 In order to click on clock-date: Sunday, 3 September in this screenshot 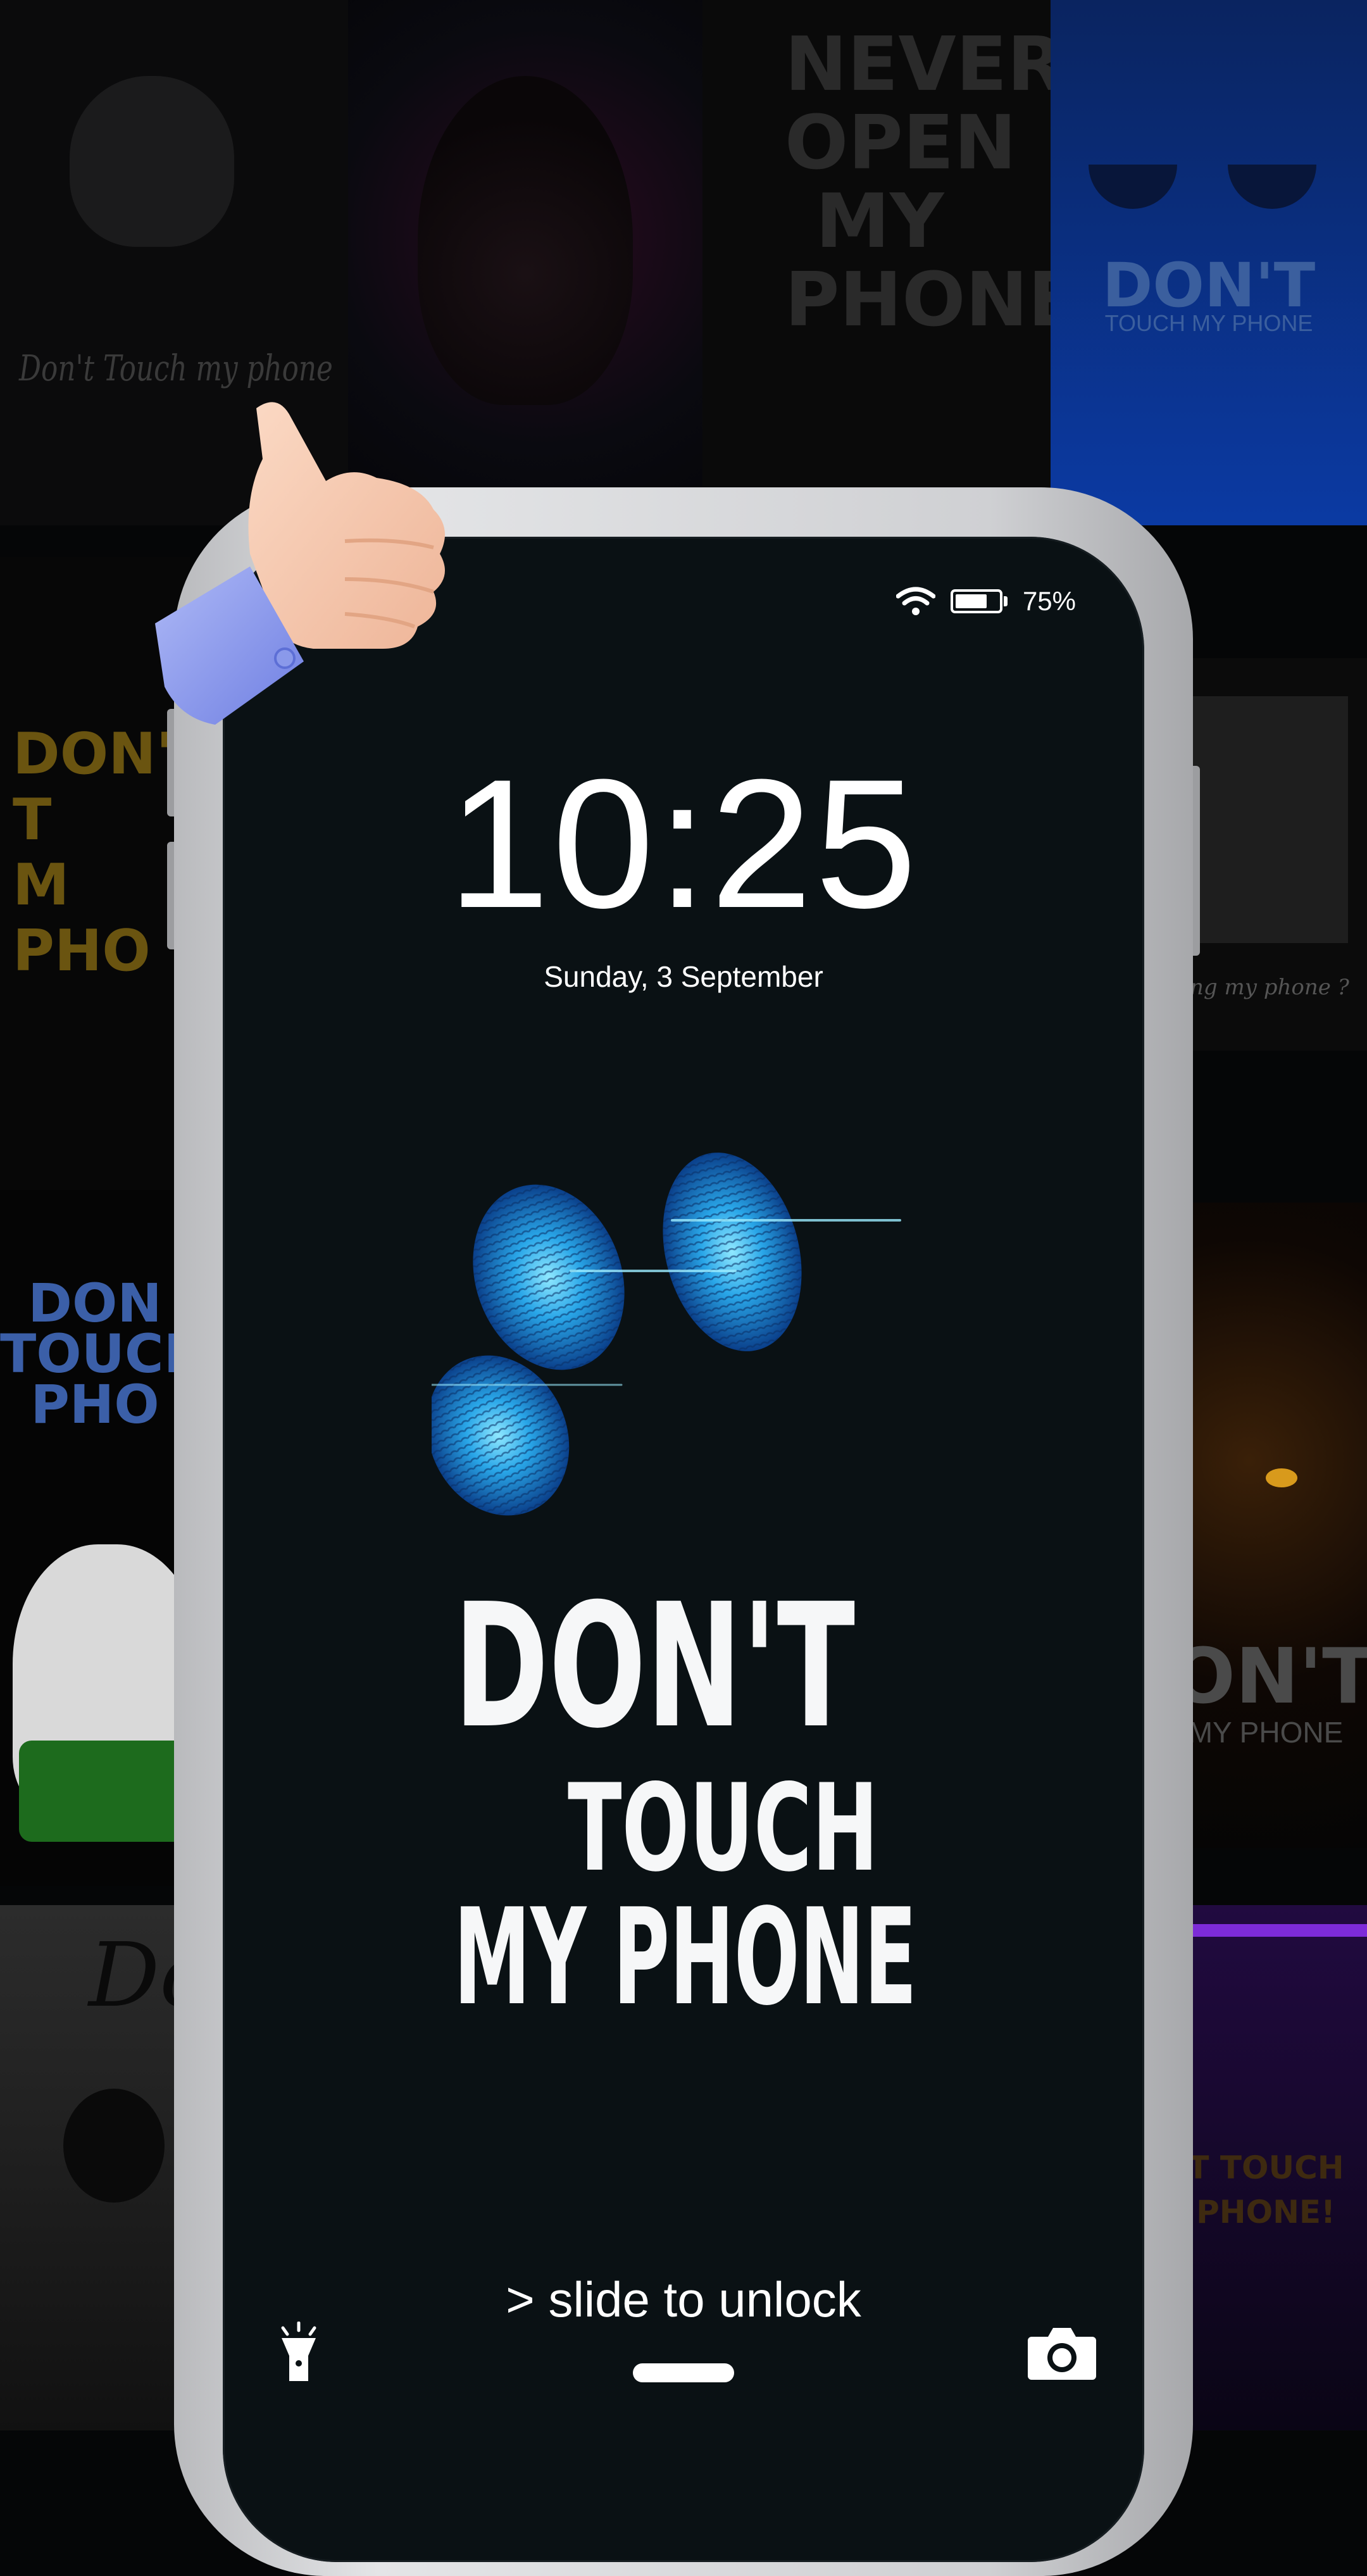, I will do `click(683, 976)`.